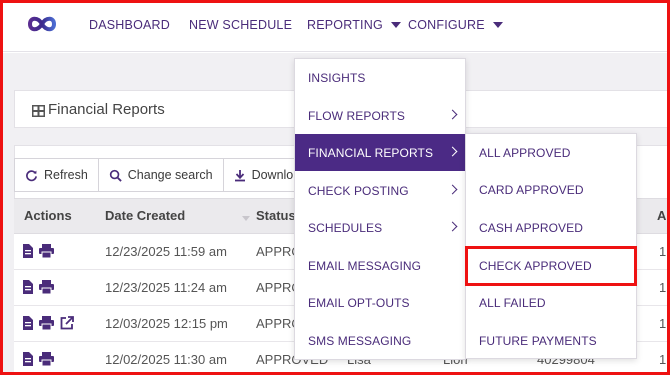 The width and height of the screenshot is (670, 375). I want to click on menu-item-schedules: SCHEDULES, so click(380, 227).